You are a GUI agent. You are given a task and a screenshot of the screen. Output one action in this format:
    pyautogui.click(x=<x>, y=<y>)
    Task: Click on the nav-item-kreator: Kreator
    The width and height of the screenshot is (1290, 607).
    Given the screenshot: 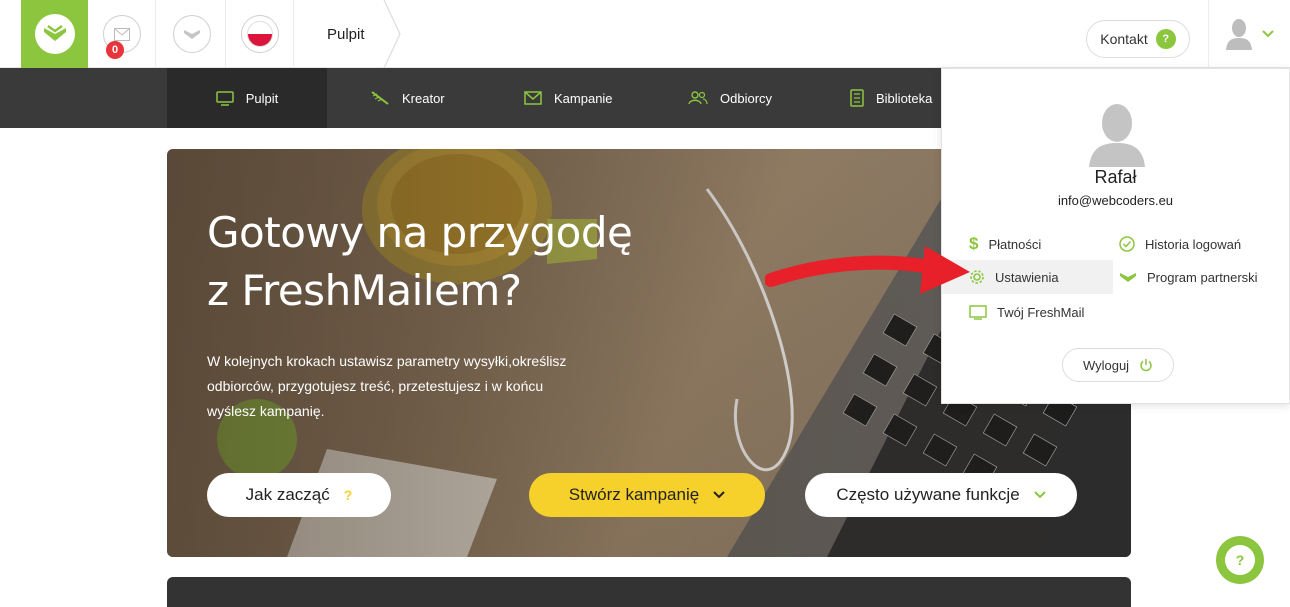 What is the action you would take?
    pyautogui.click(x=407, y=98)
    